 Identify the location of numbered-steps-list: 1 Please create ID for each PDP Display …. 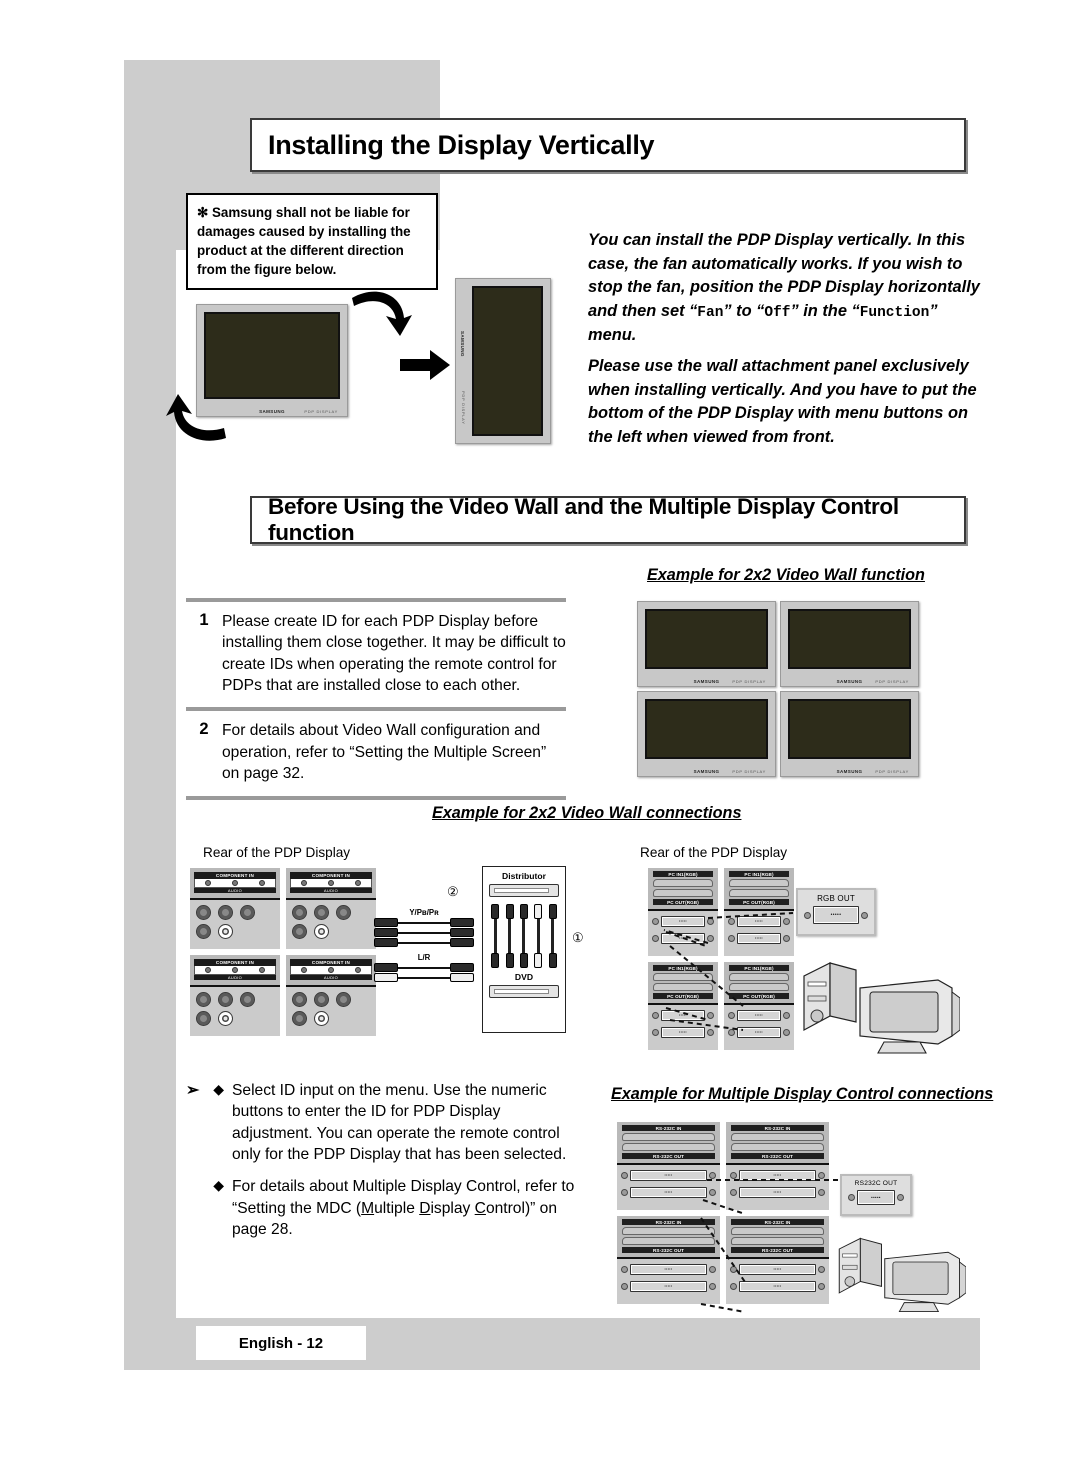
(376, 699).